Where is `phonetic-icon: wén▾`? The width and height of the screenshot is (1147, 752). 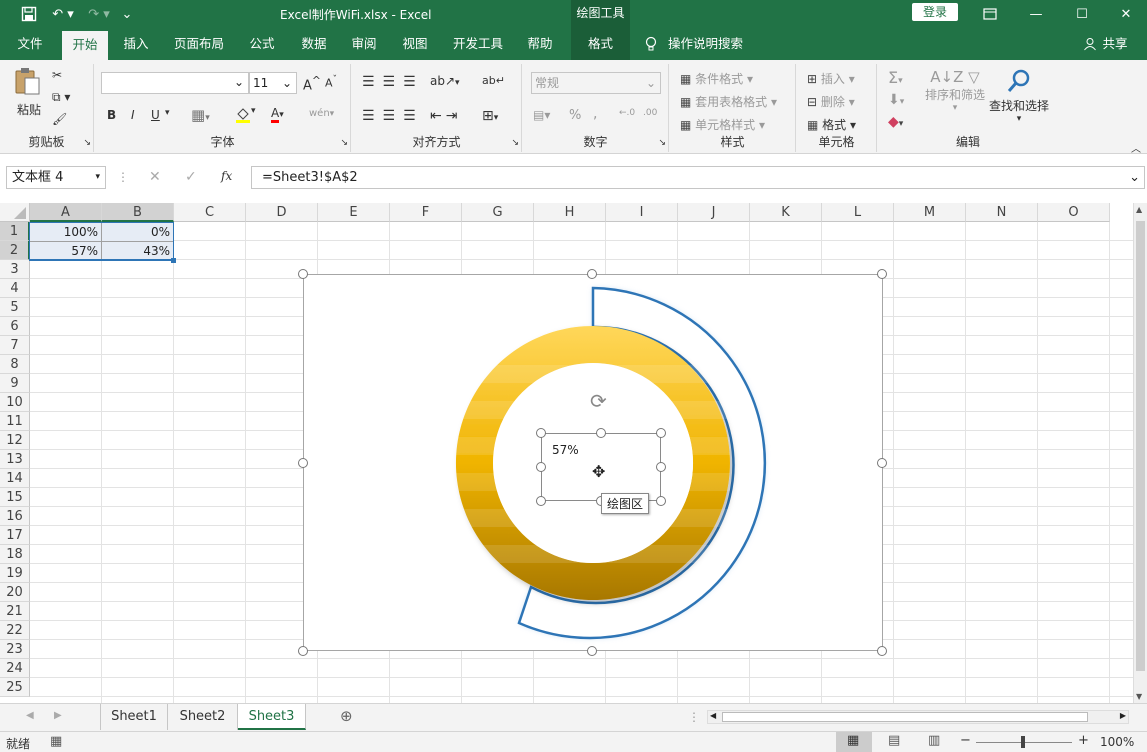
phonetic-icon: wén▾ is located at coordinates (321, 113).